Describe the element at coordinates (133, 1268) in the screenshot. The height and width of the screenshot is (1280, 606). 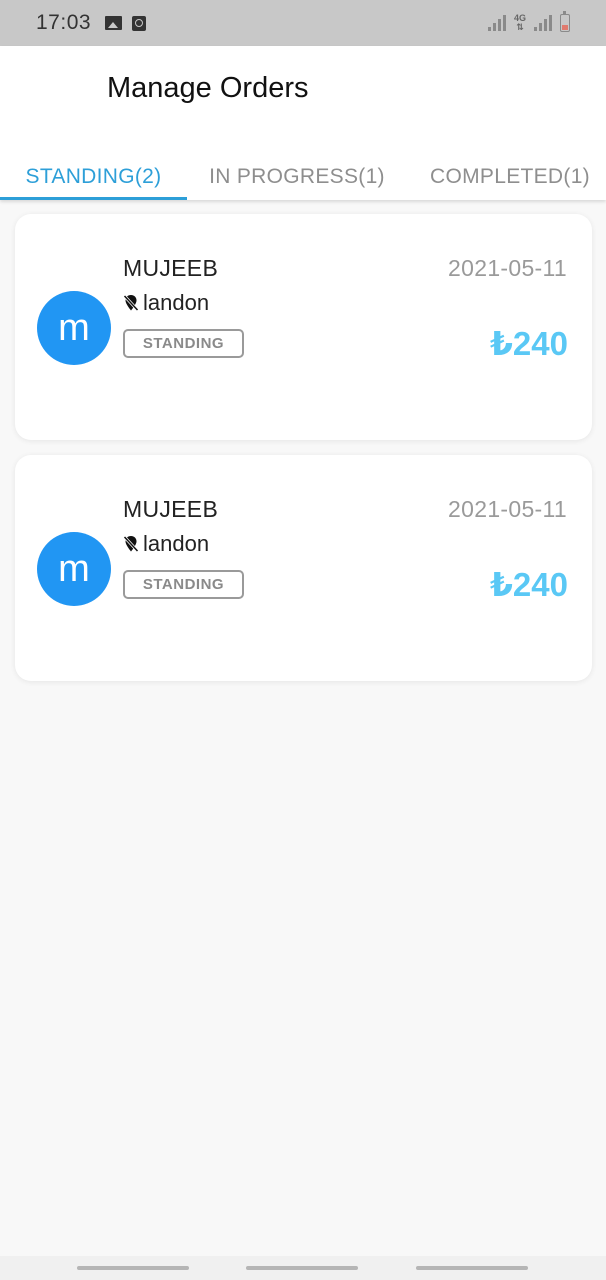
I see `nav-recents-button` at that location.